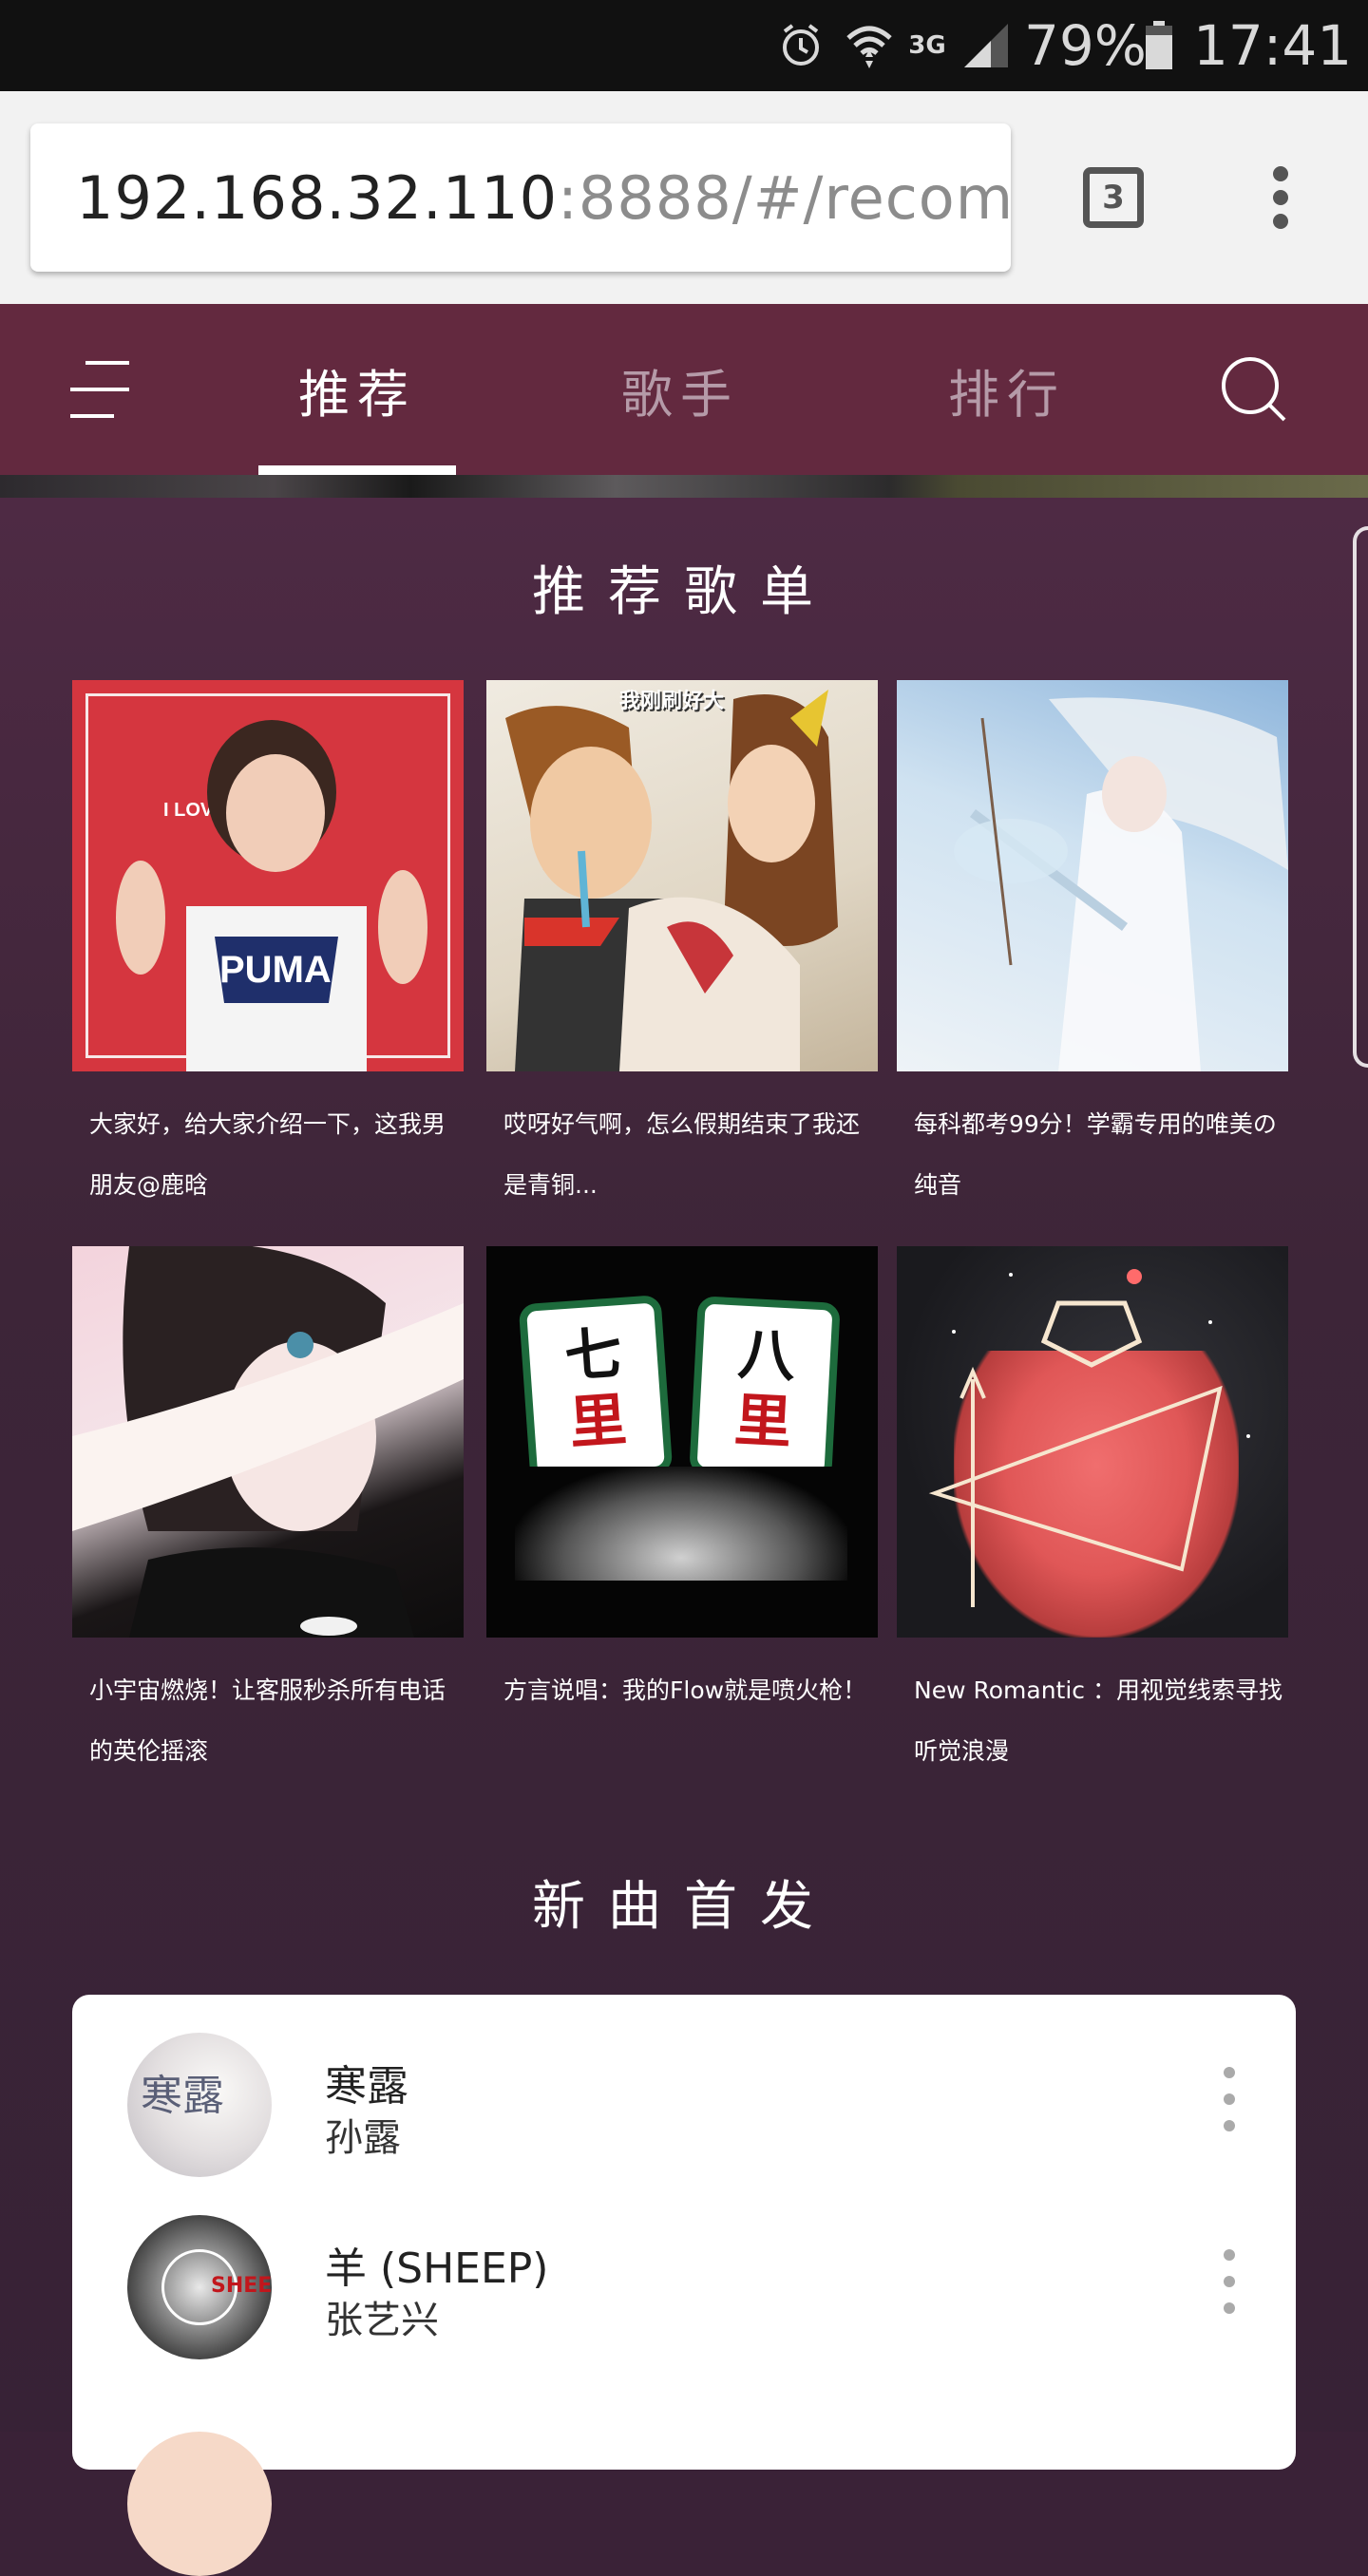  I want to click on cover-geometry, so click(1089, 1438).